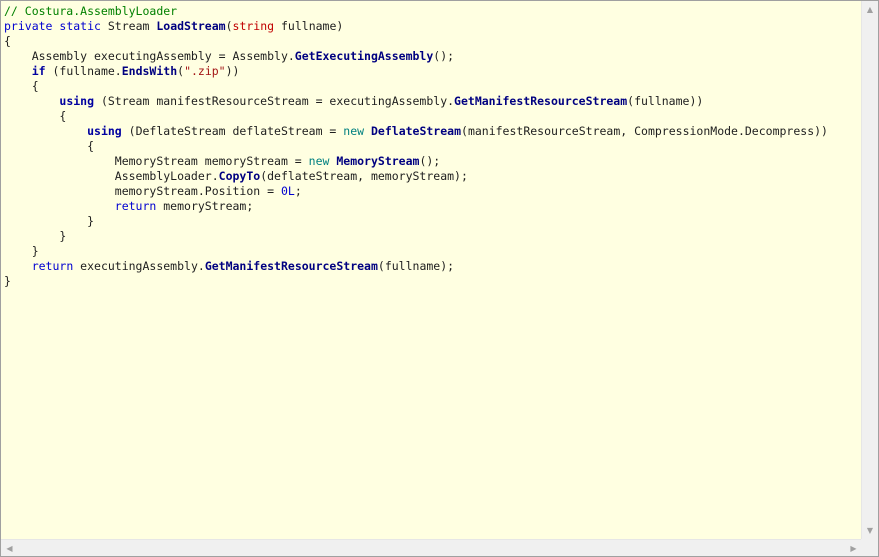  Describe the element at coordinates (665, 101) in the screenshot. I see `code-token-punct: (fullname))` at that location.